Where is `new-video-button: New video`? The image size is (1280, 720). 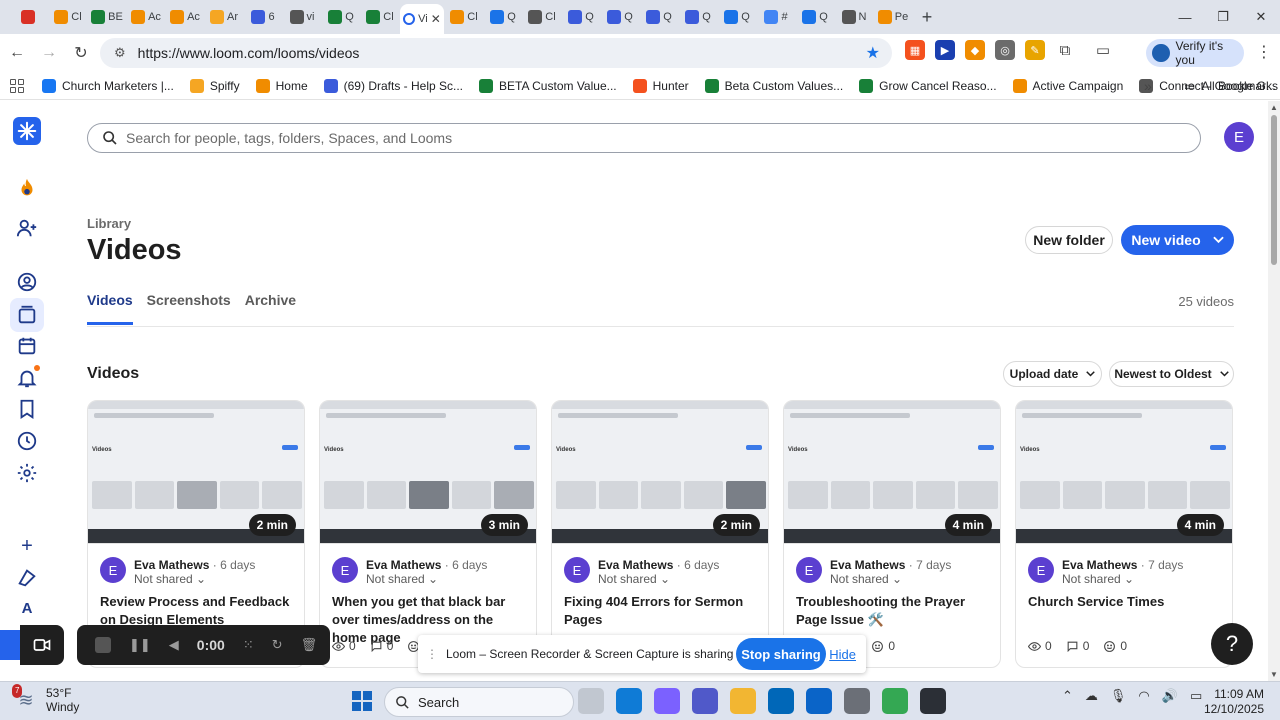 new-video-button: New video is located at coordinates (1177, 240).